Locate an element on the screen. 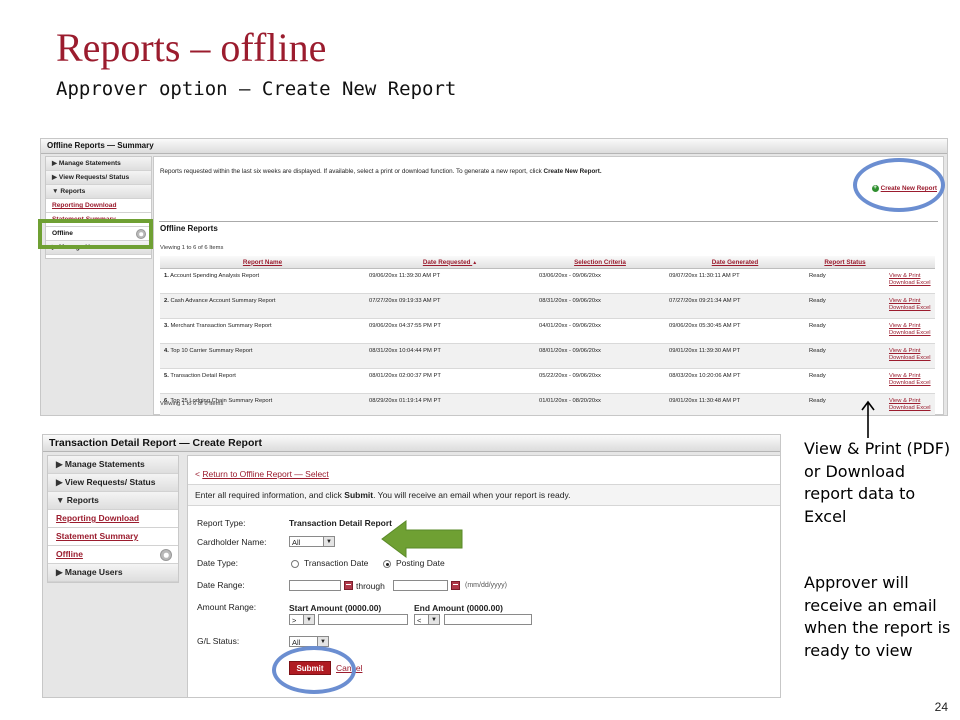 This screenshot has height=720, width=960. report-name-cell: 3. Merchant Transaction Summary Report is located at coordinates (262, 331).